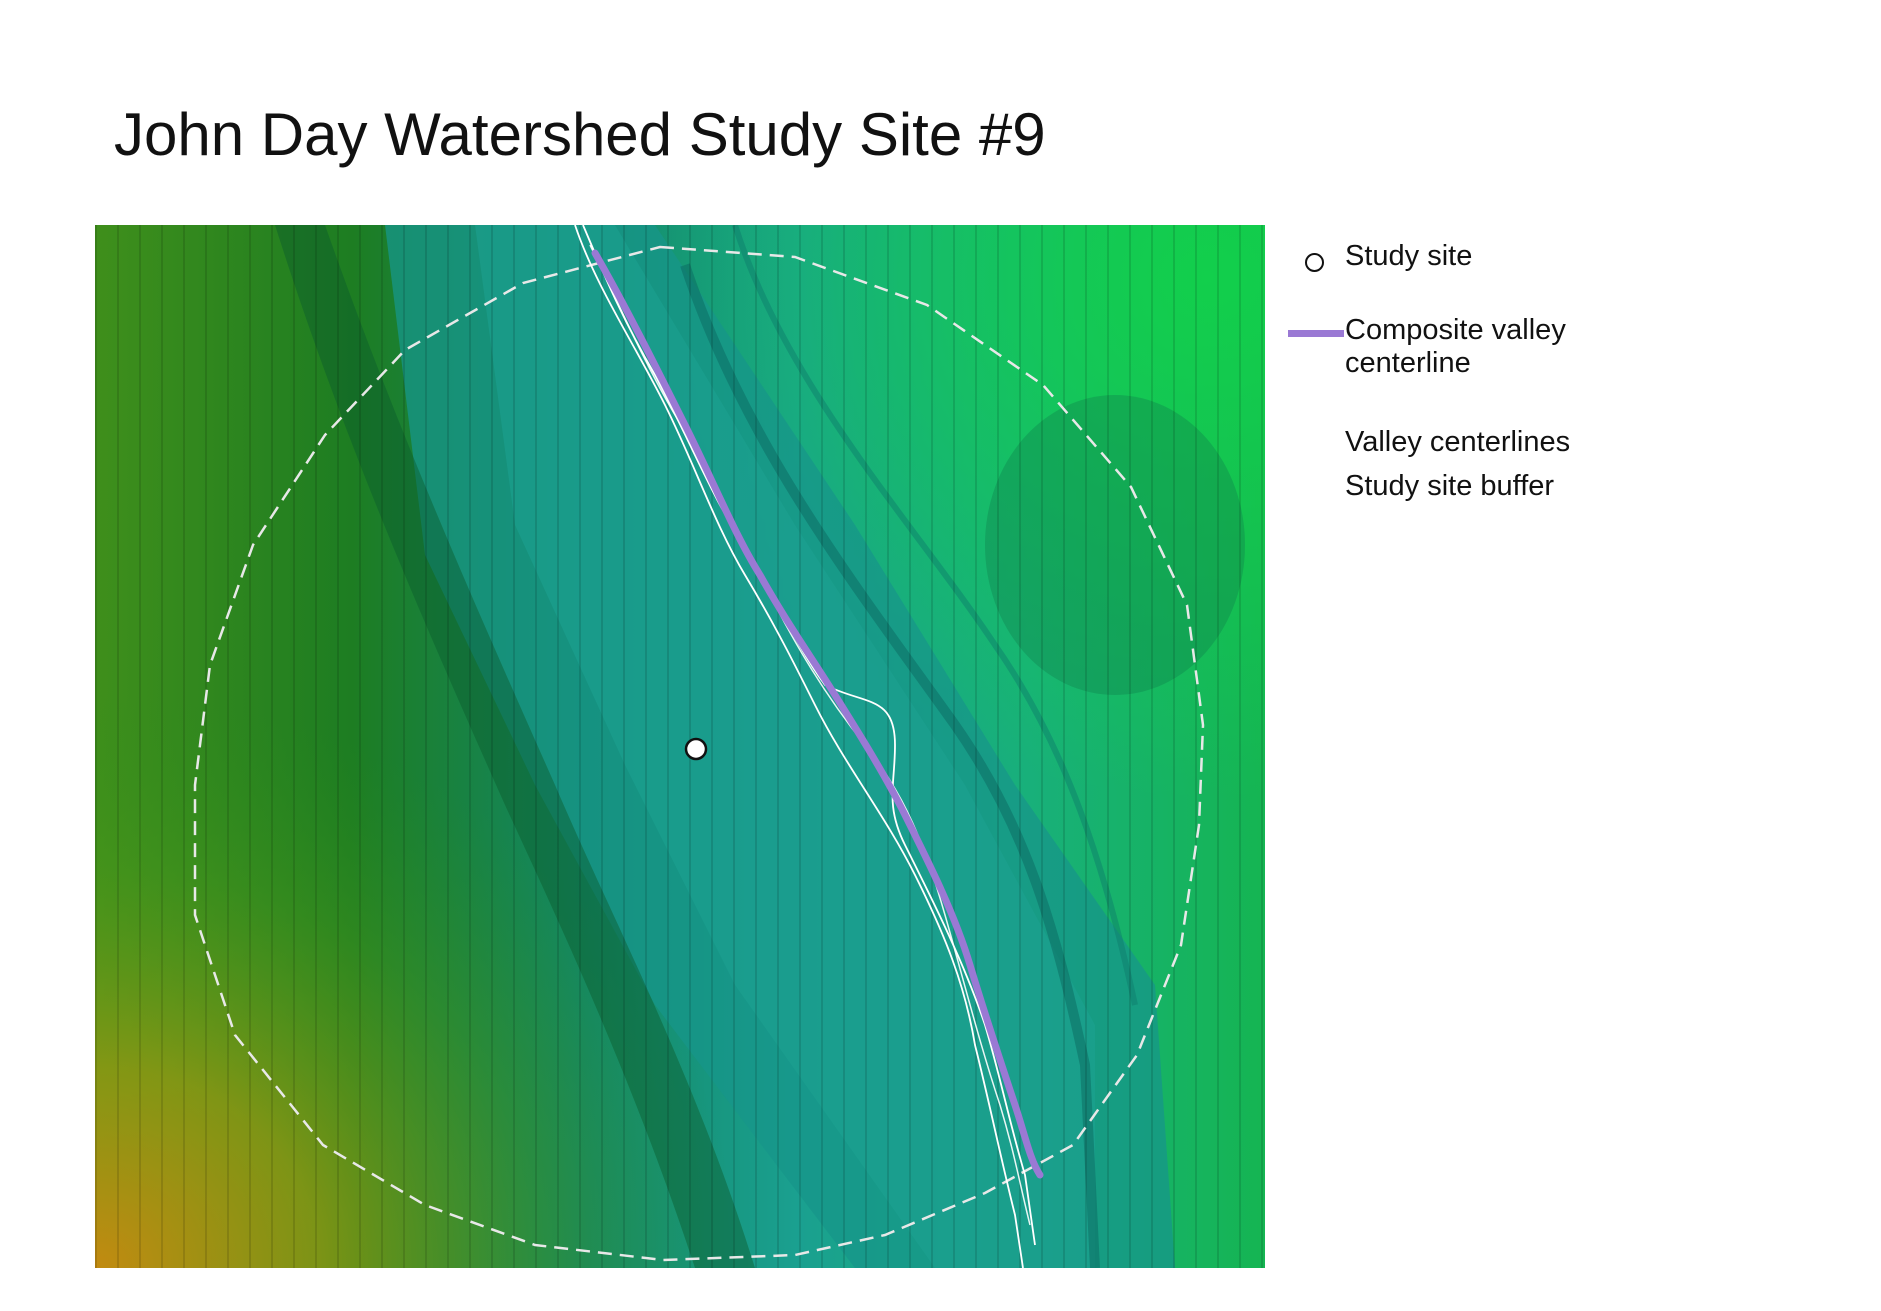 The width and height of the screenshot is (1881, 1311). I want to click on map-title: John Day Watershed Study Site #9, so click(580, 134).